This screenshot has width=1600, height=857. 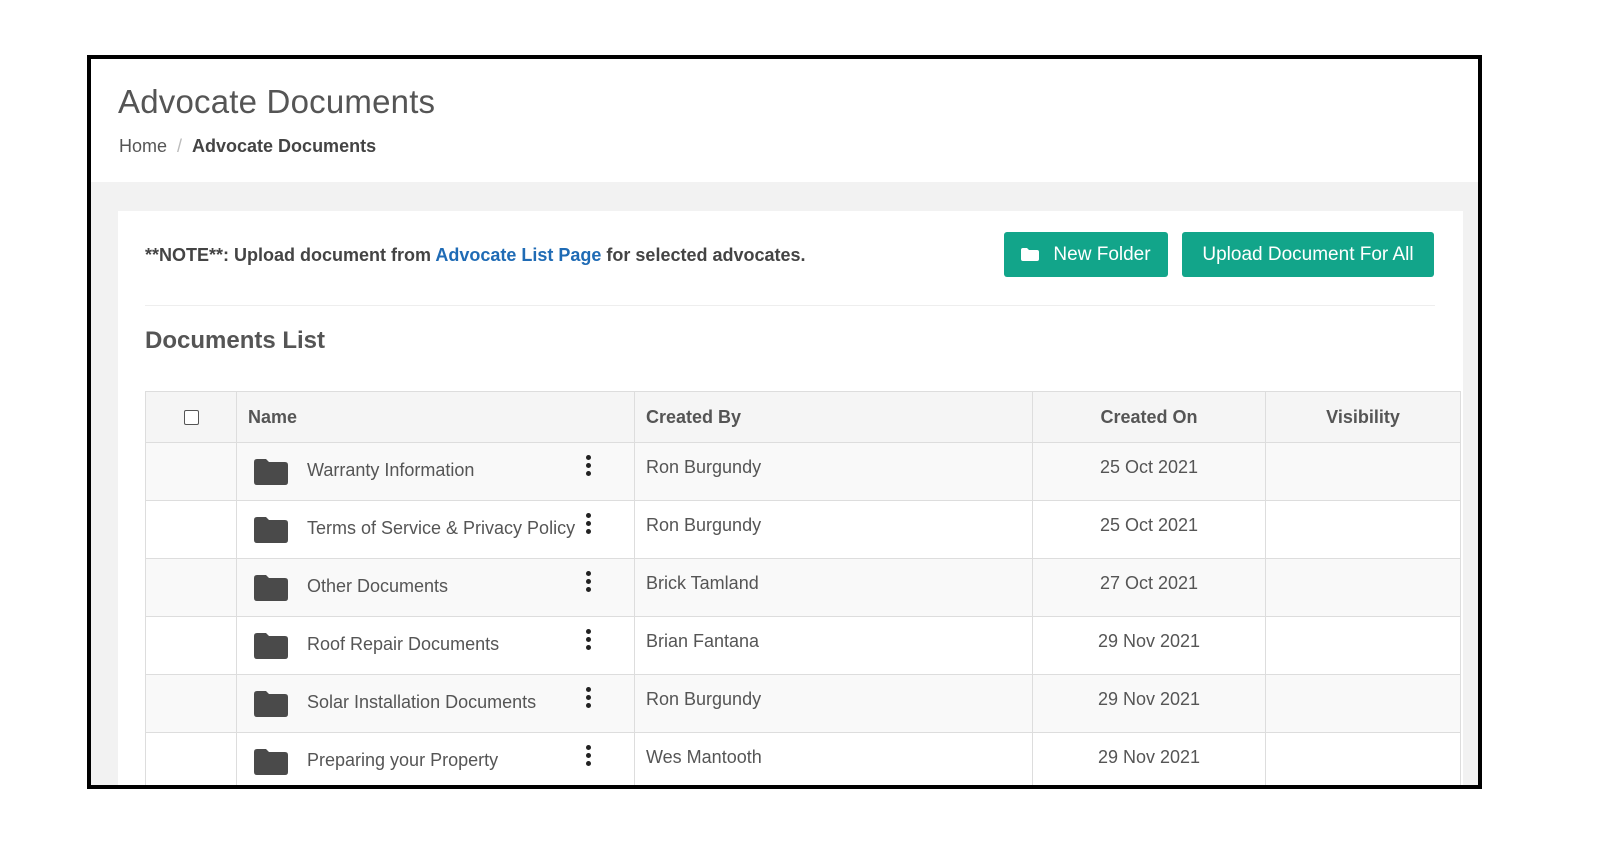 I want to click on column-header-name: Name, so click(x=435, y=417).